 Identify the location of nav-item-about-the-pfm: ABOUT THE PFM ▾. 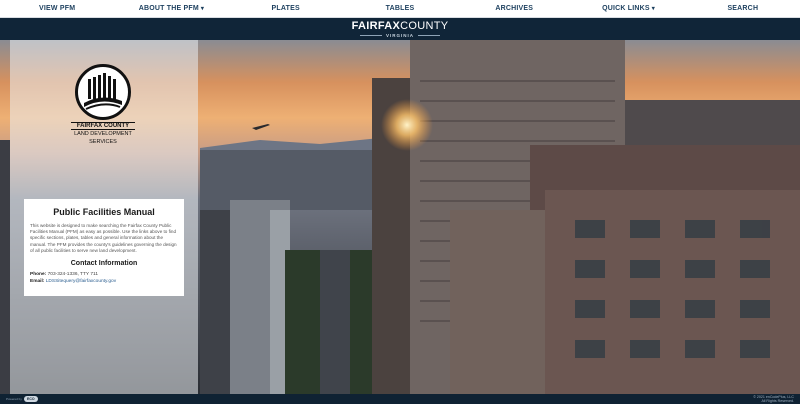
(171, 8).